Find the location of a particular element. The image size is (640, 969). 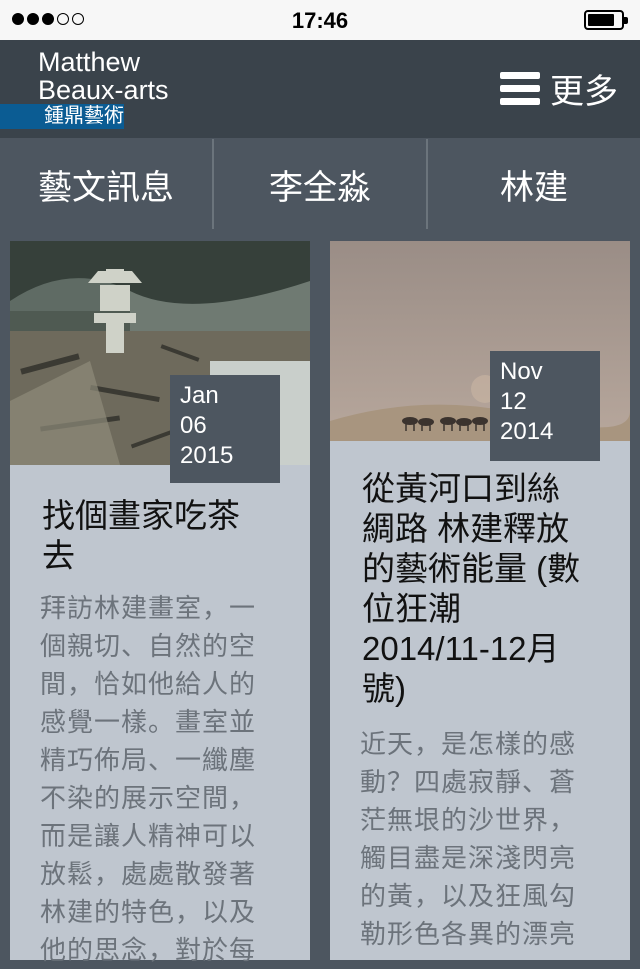

tab-lin-jian: 林建 is located at coordinates (534, 184).